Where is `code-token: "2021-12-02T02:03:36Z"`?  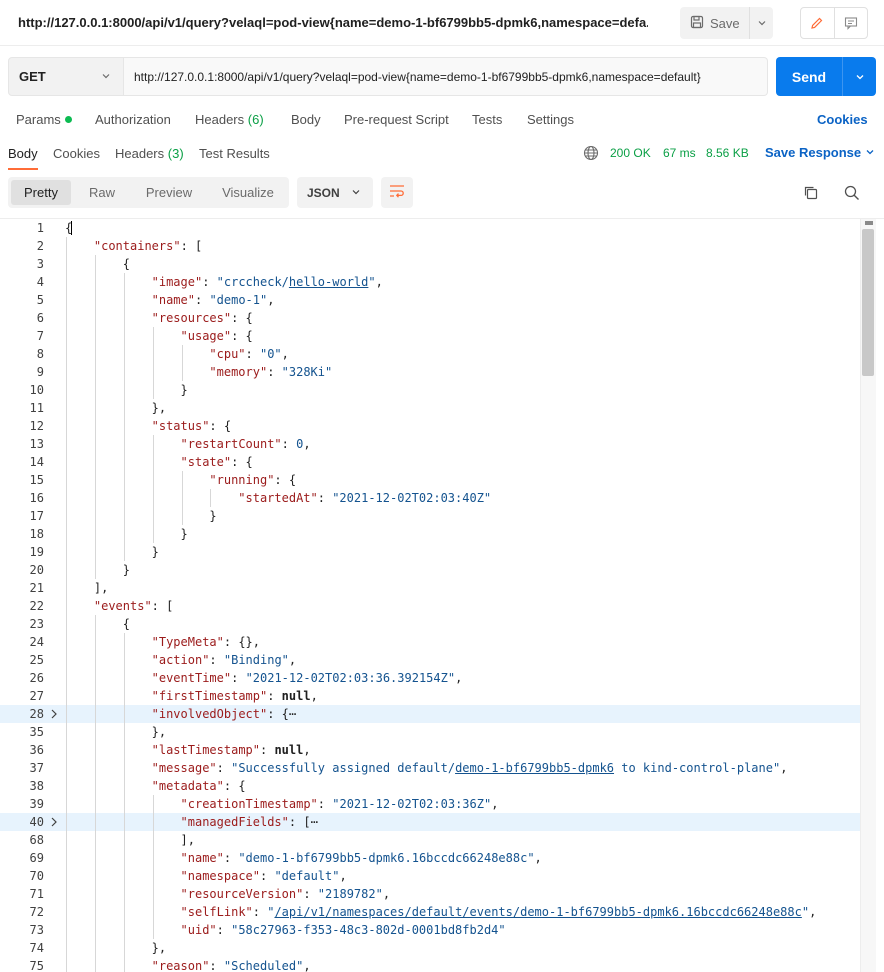 code-token: "2021-12-02T02:03:36Z" is located at coordinates (412, 804).